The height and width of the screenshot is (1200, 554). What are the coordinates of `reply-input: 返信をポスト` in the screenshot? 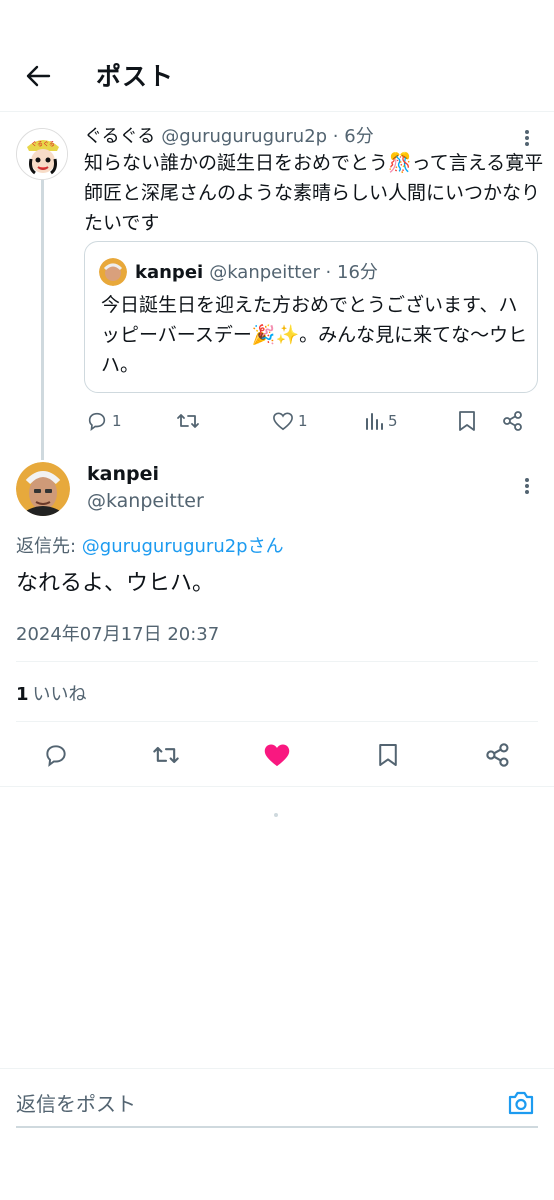 It's located at (76, 1102).